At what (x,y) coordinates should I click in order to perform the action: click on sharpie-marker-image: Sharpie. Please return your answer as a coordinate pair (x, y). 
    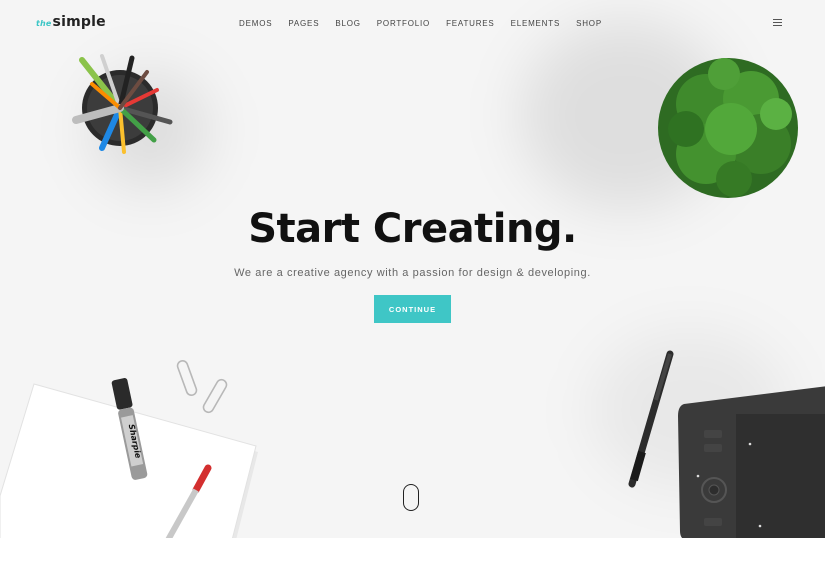
    Looking at the image, I should click on (129, 429).